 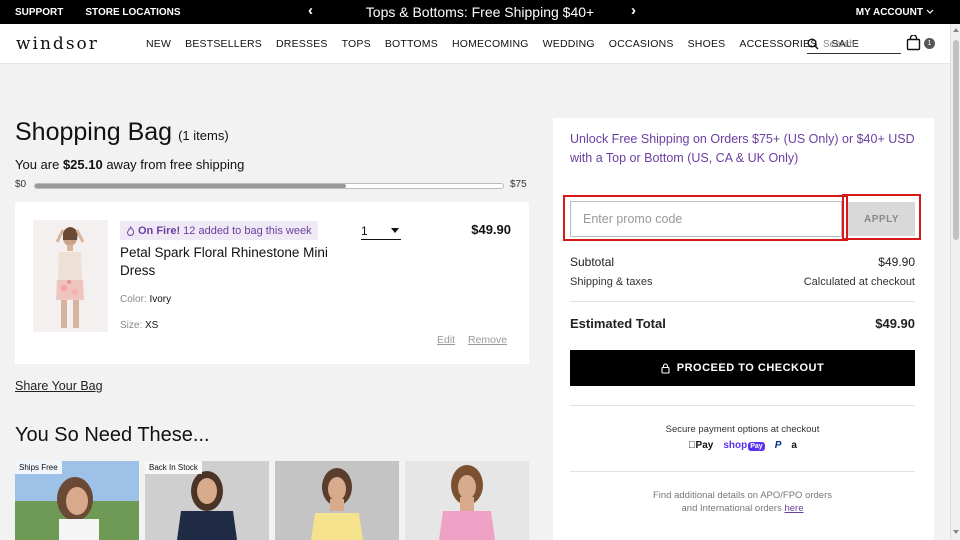 What do you see at coordinates (930, 11) in the screenshot?
I see `chevron-down-icon` at bounding box center [930, 11].